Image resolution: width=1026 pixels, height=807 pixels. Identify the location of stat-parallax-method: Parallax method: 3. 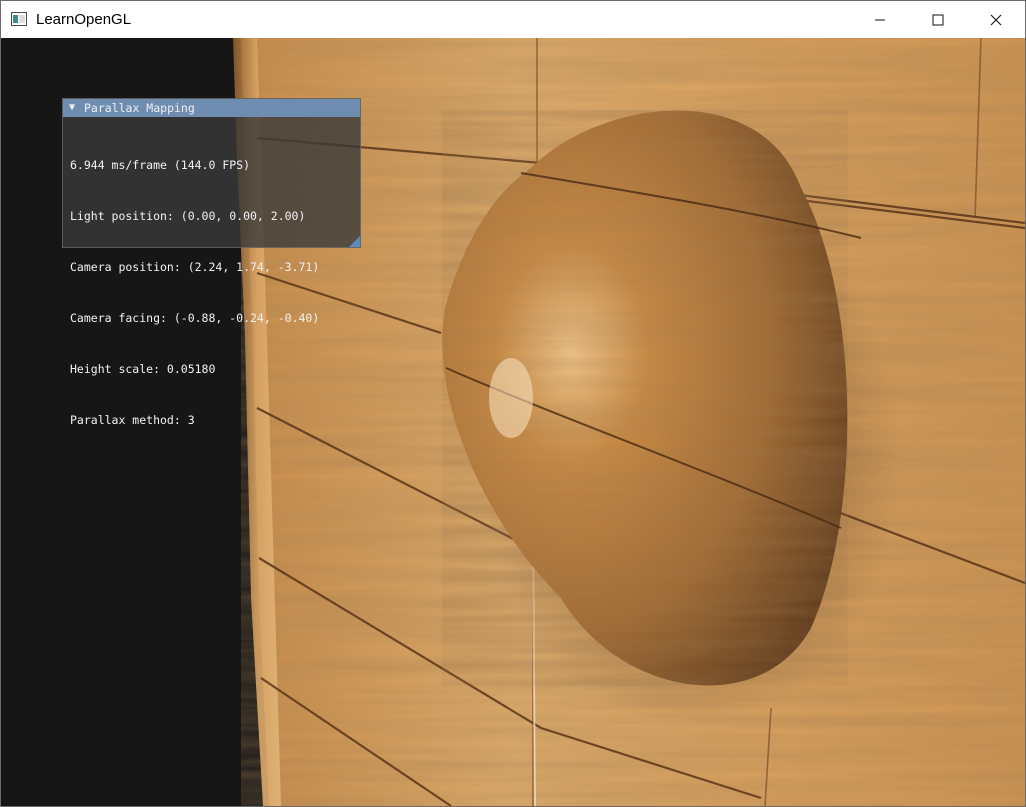
(132, 420).